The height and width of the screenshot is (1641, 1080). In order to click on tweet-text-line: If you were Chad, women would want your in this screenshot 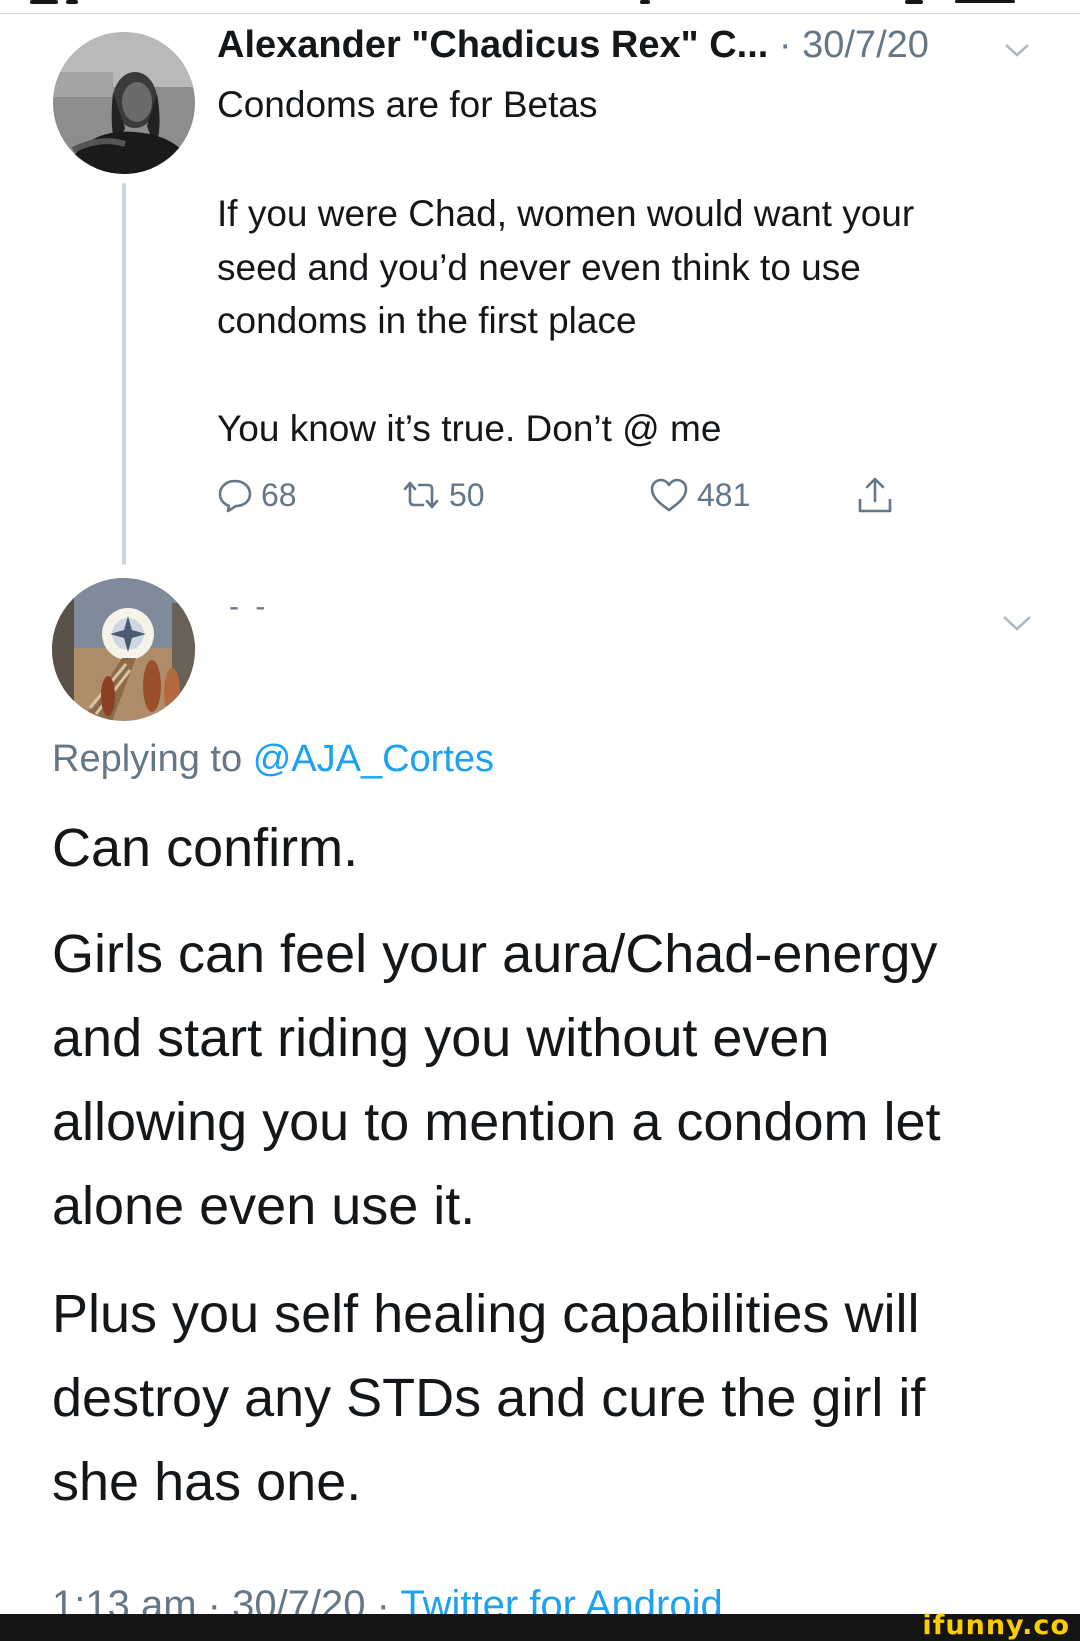, I will do `click(566, 213)`.